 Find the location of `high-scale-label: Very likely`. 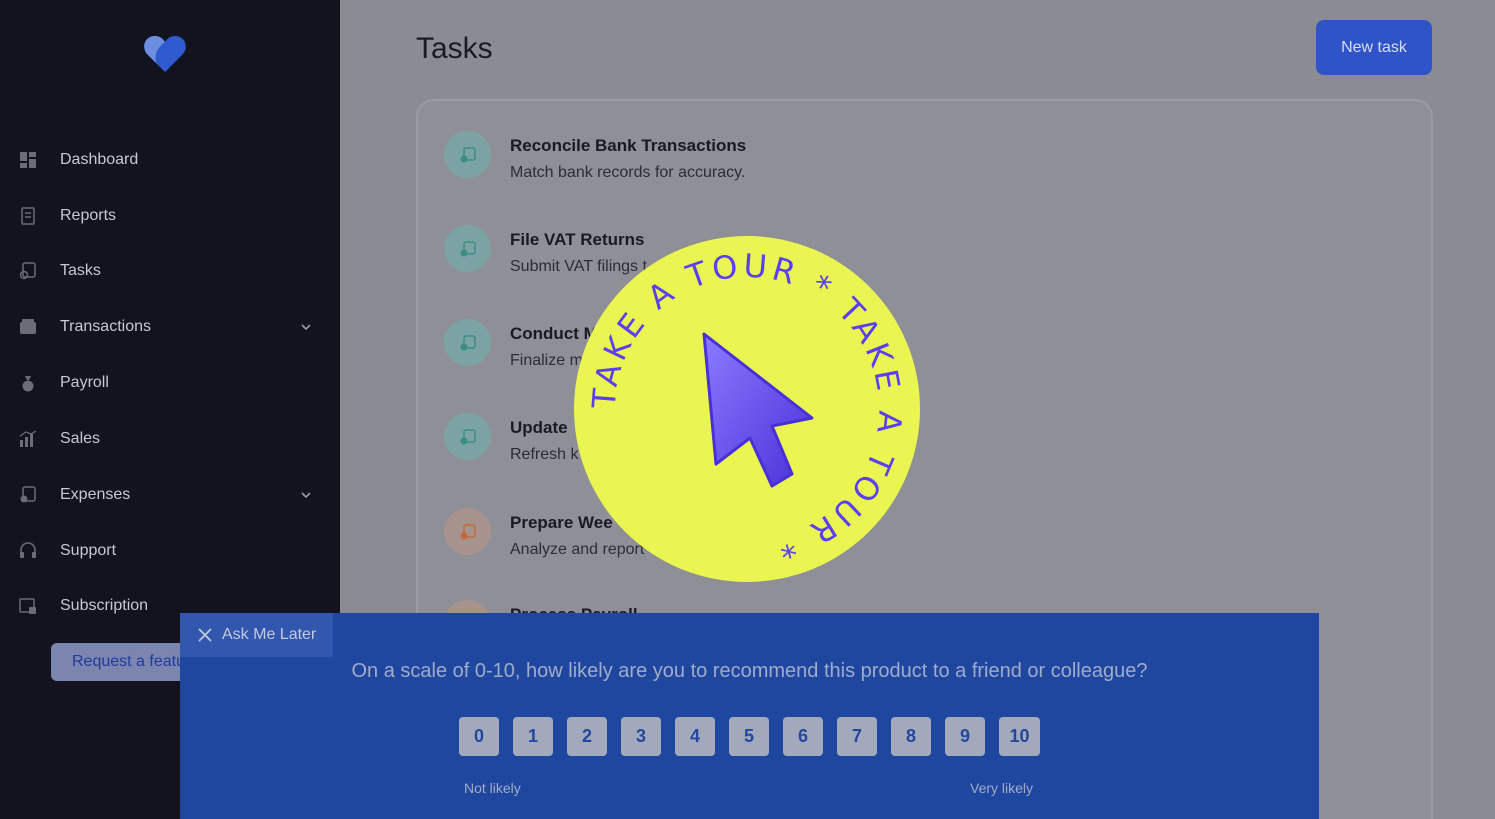

high-scale-label: Very likely is located at coordinates (1002, 788).